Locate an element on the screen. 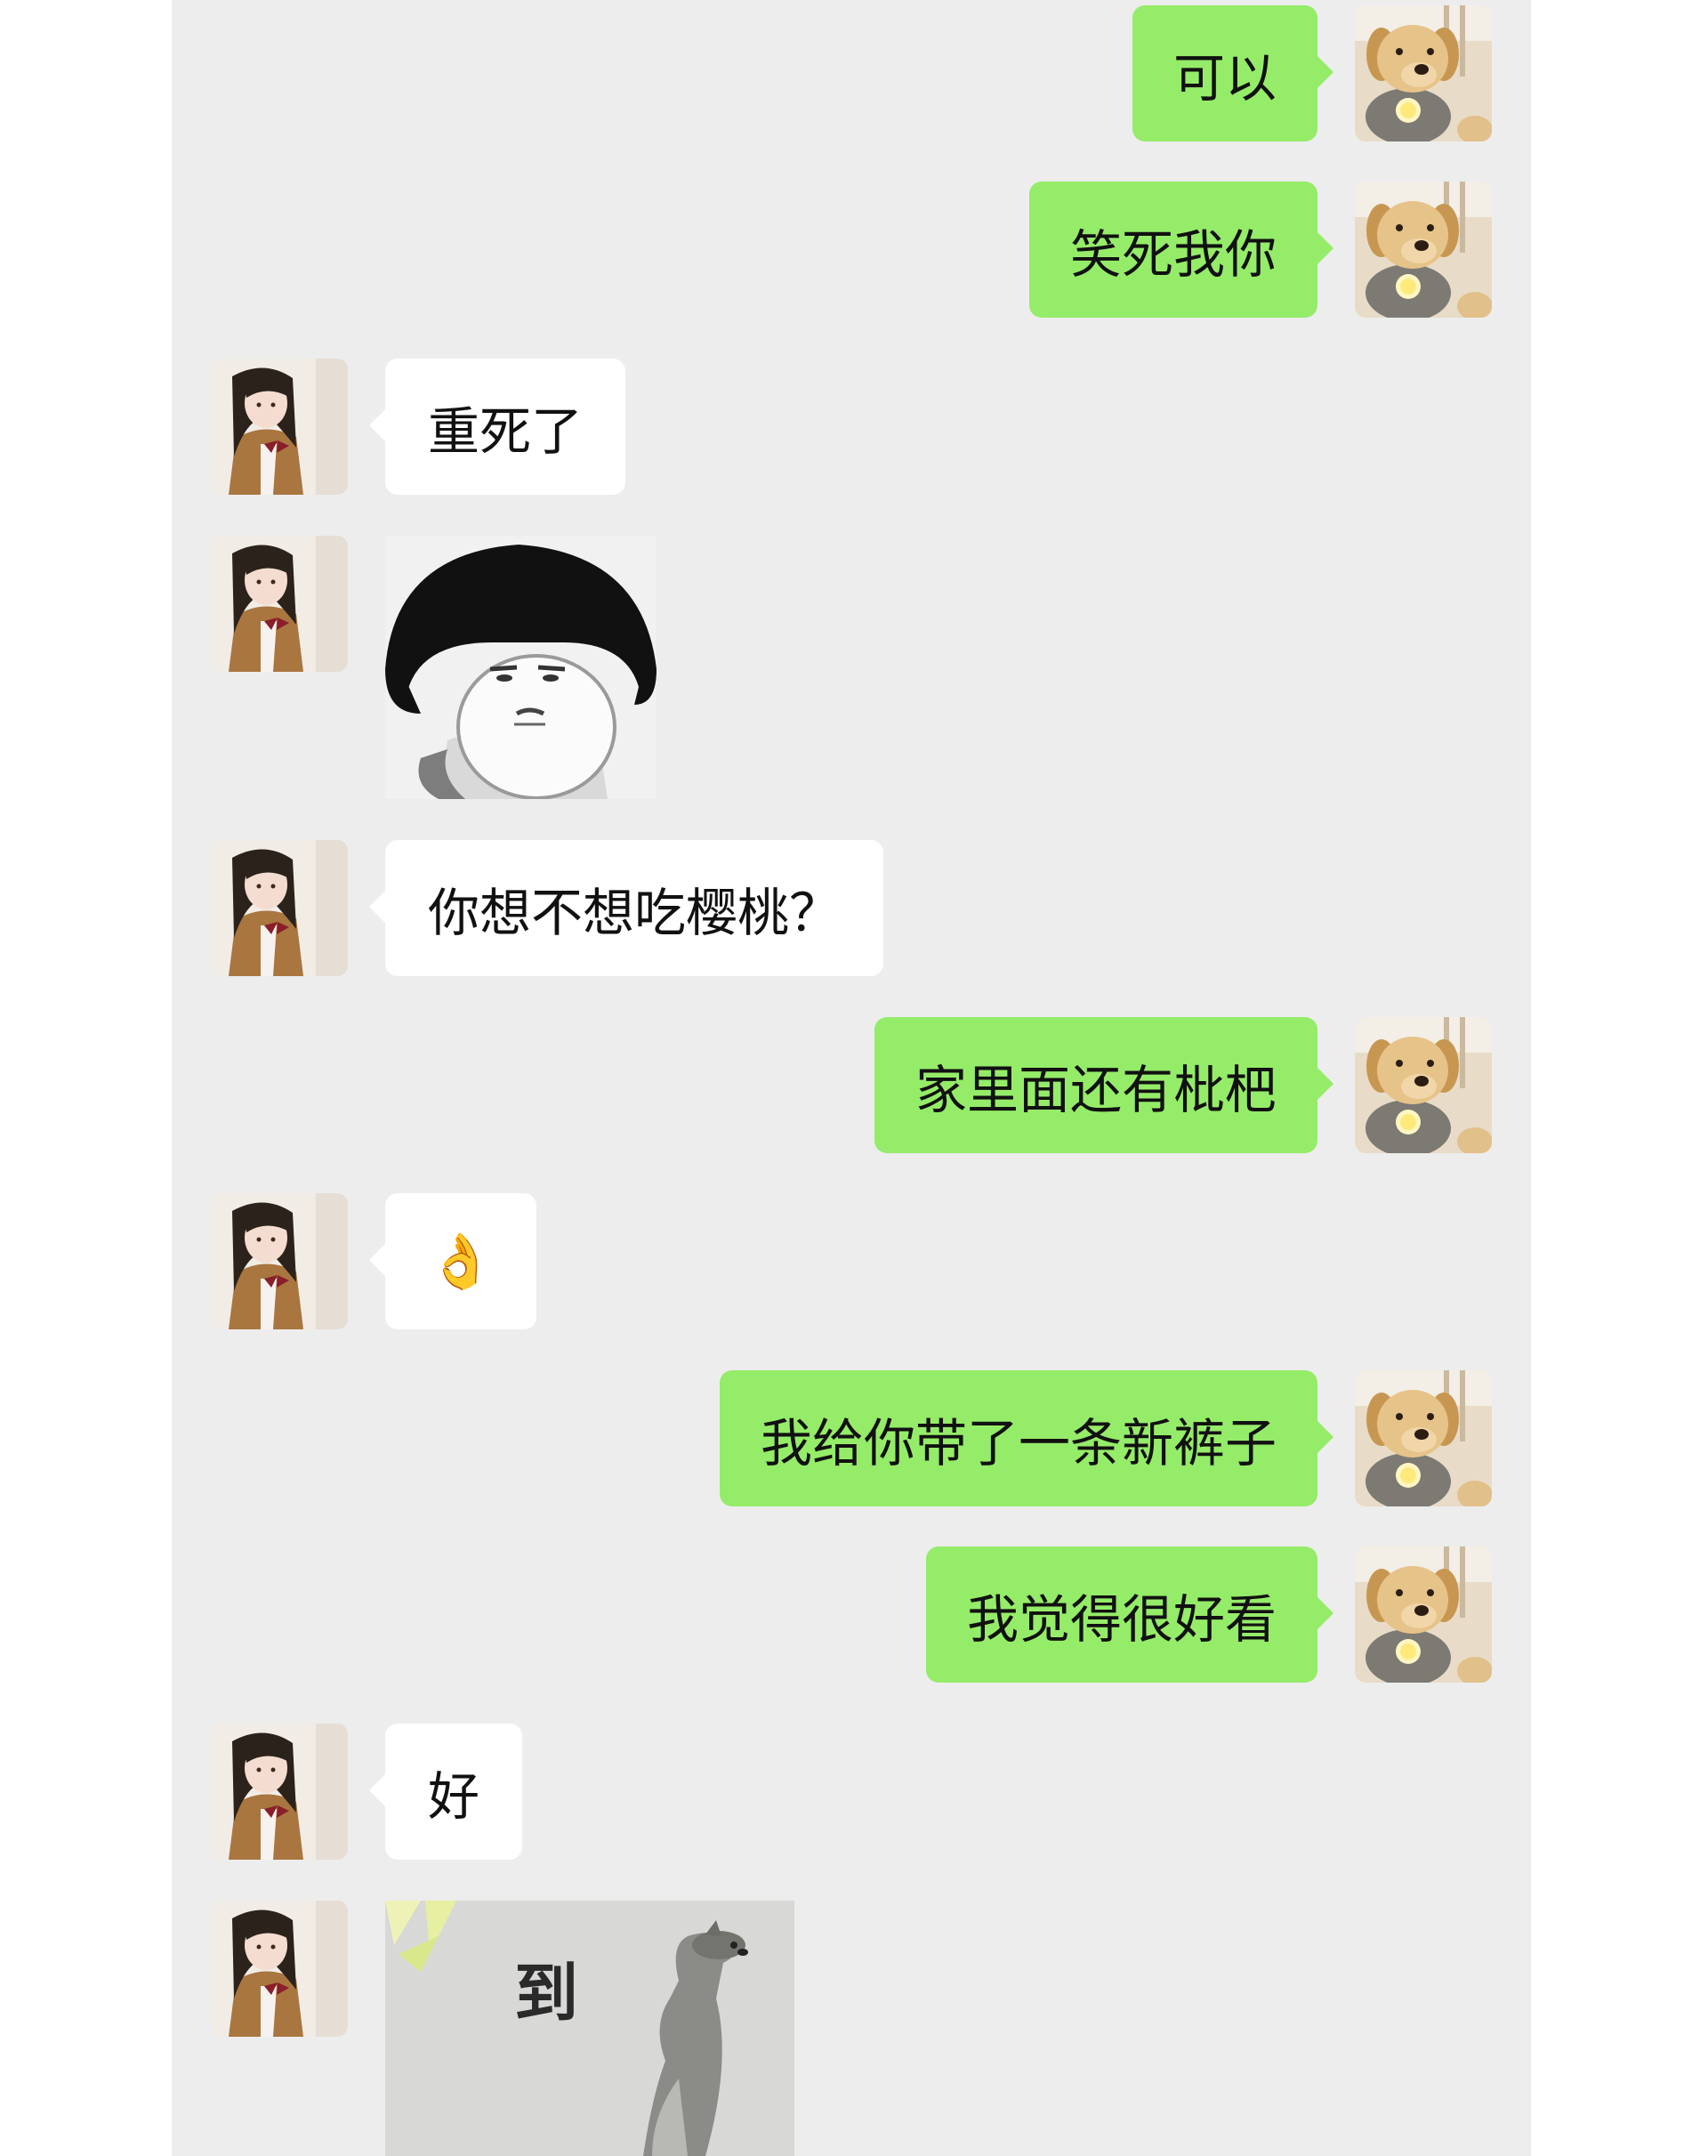  outgoing-message-bubble: 笑死我你 is located at coordinates (1181, 250).